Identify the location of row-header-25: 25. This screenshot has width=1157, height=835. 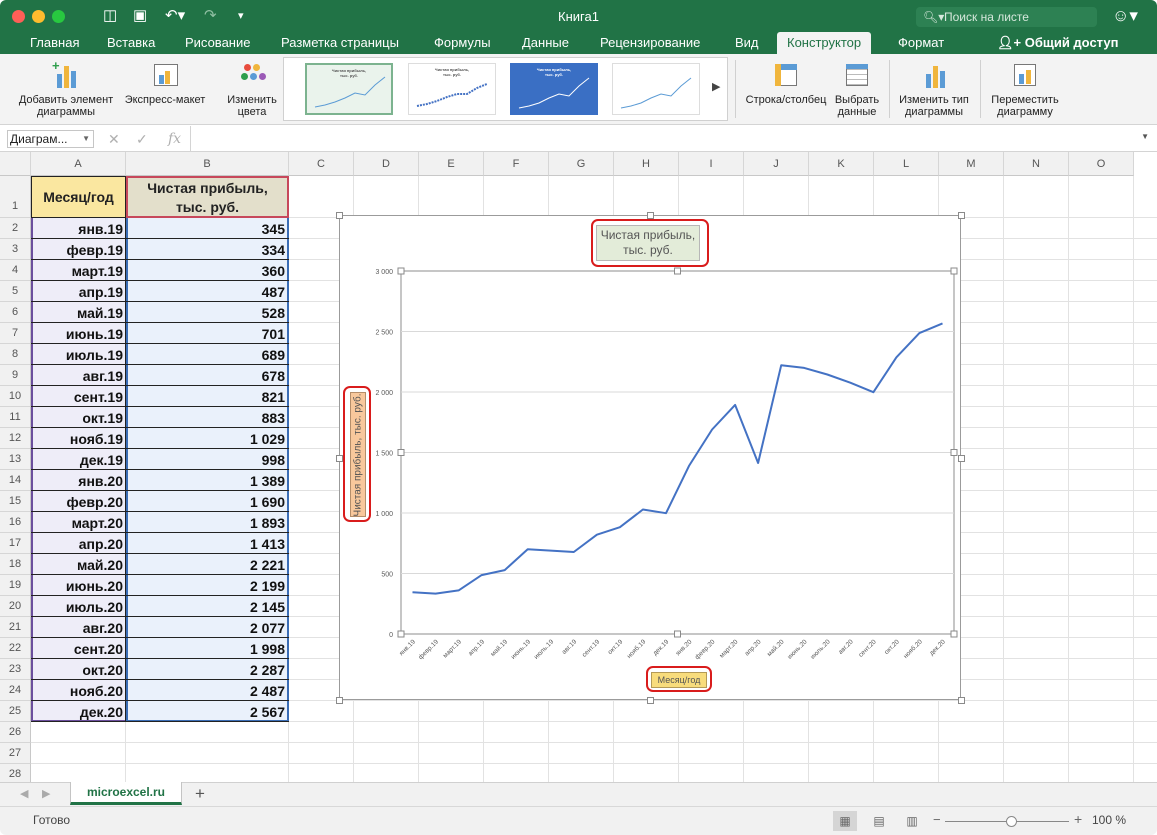
(15, 711).